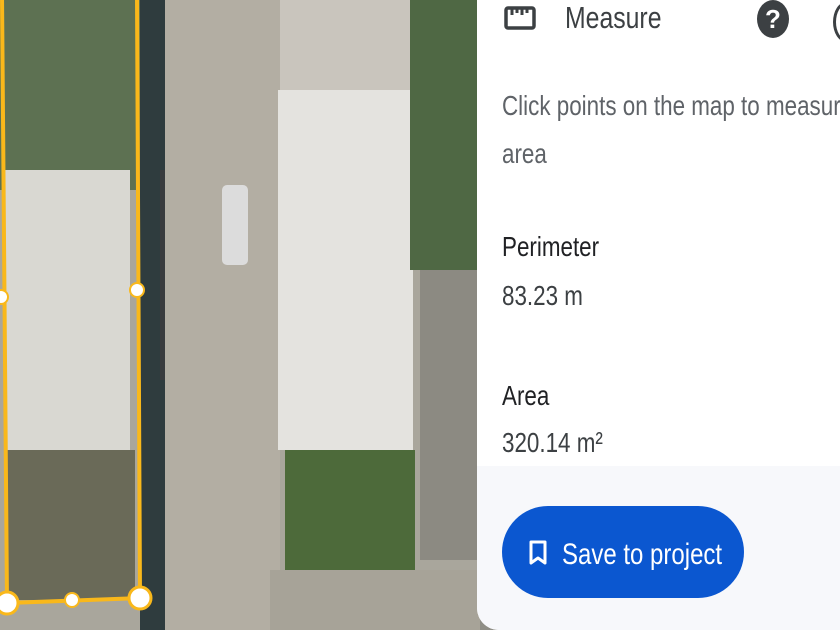  I want to click on bookmark-icon, so click(538, 552).